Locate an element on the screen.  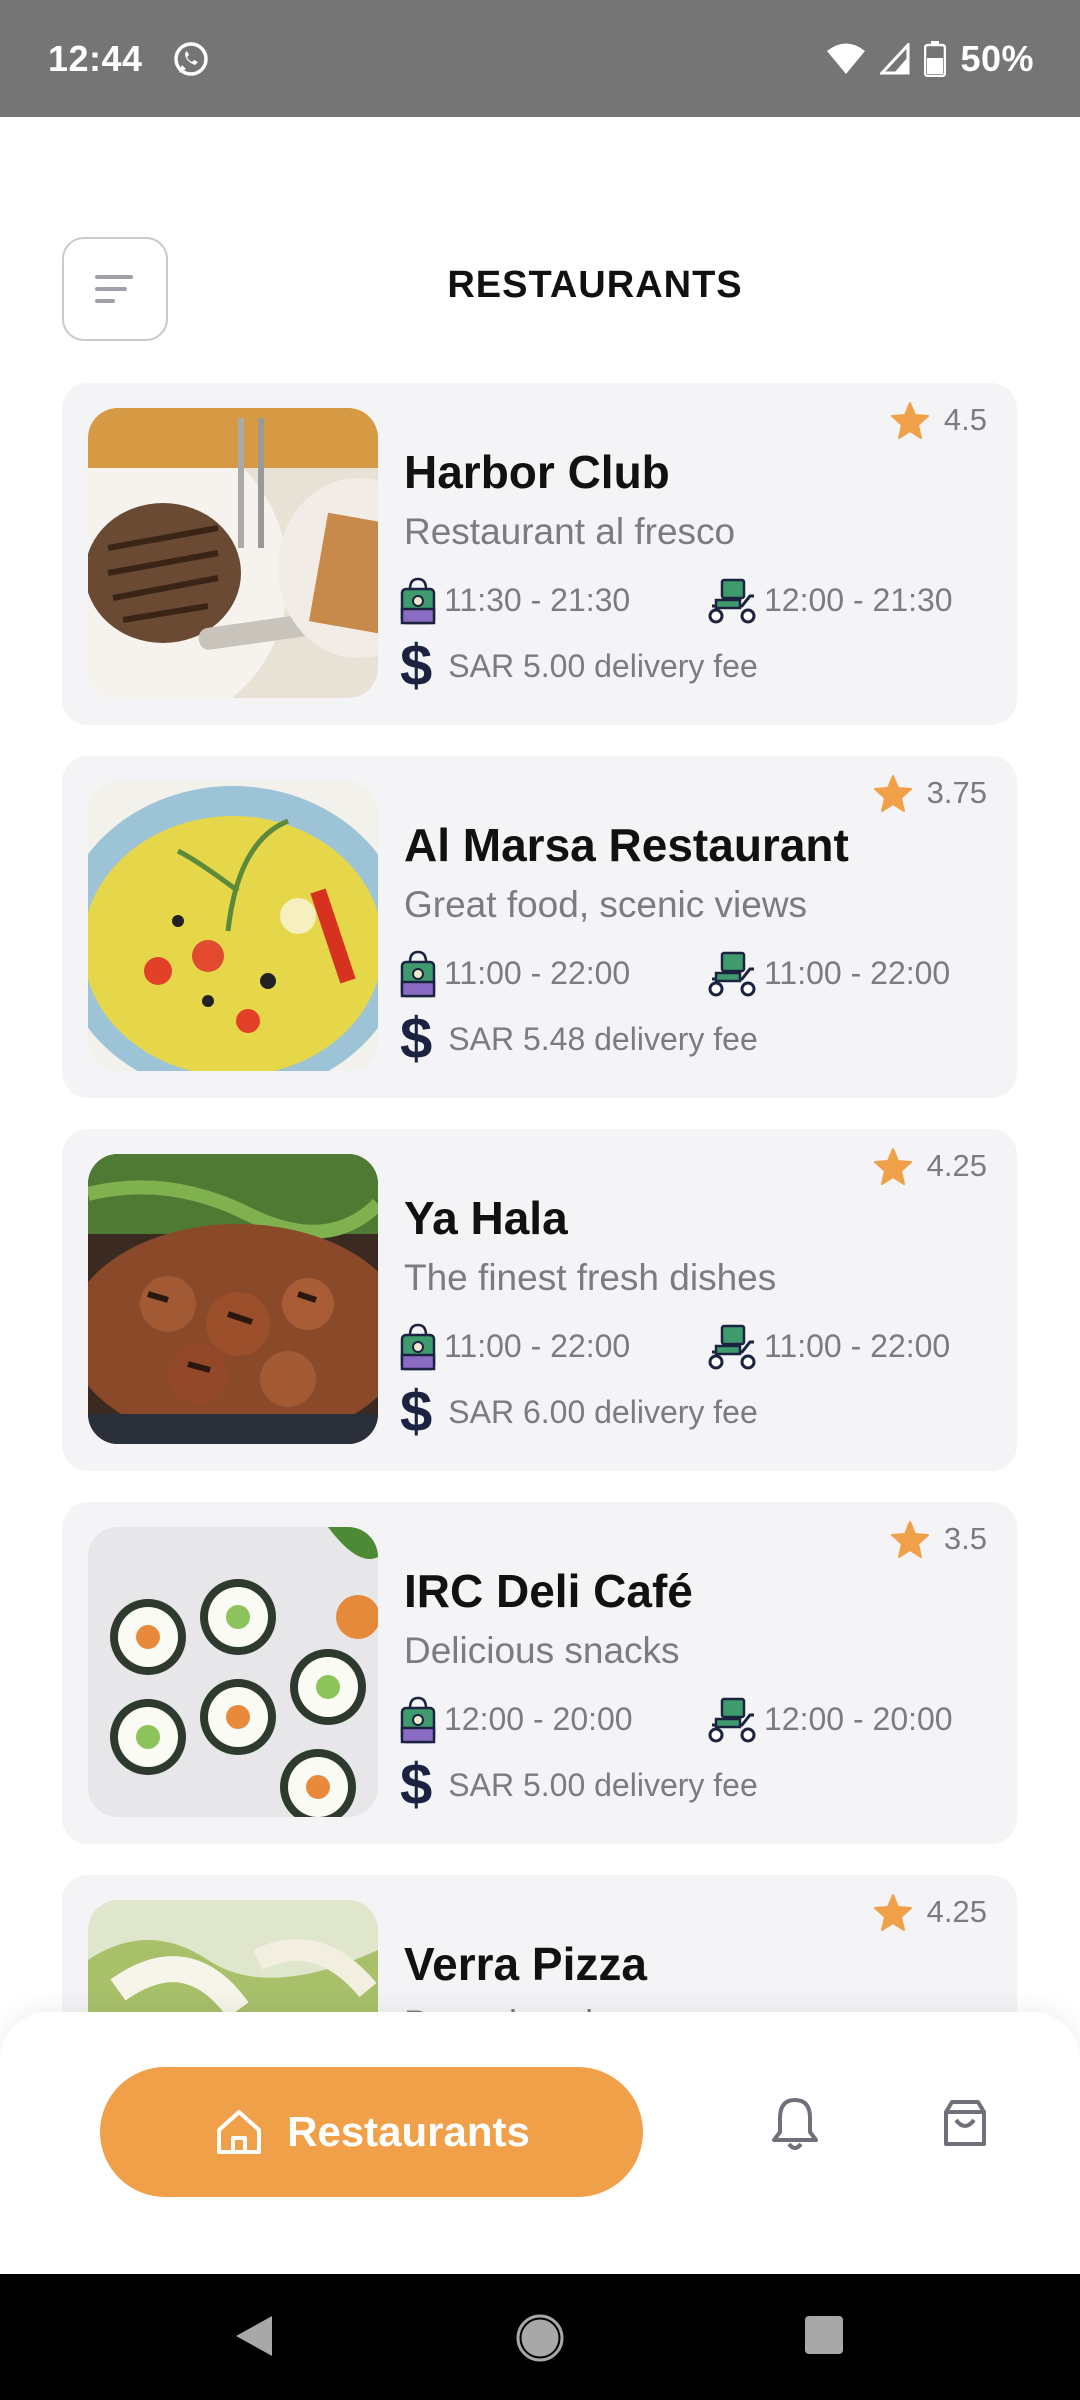
delivery-hours: 12:00 - 21:30 is located at coordinates (829, 600).